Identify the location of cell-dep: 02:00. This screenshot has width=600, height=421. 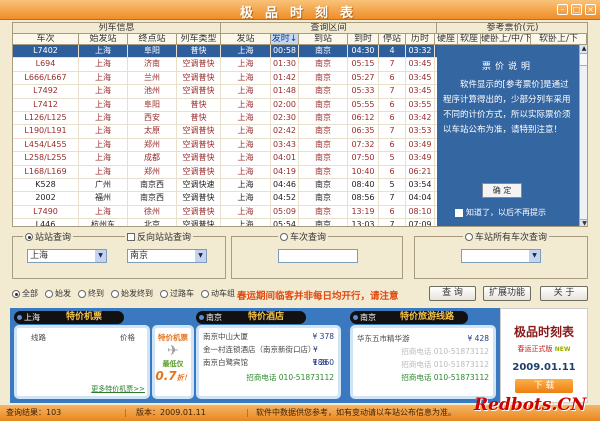
(285, 104).